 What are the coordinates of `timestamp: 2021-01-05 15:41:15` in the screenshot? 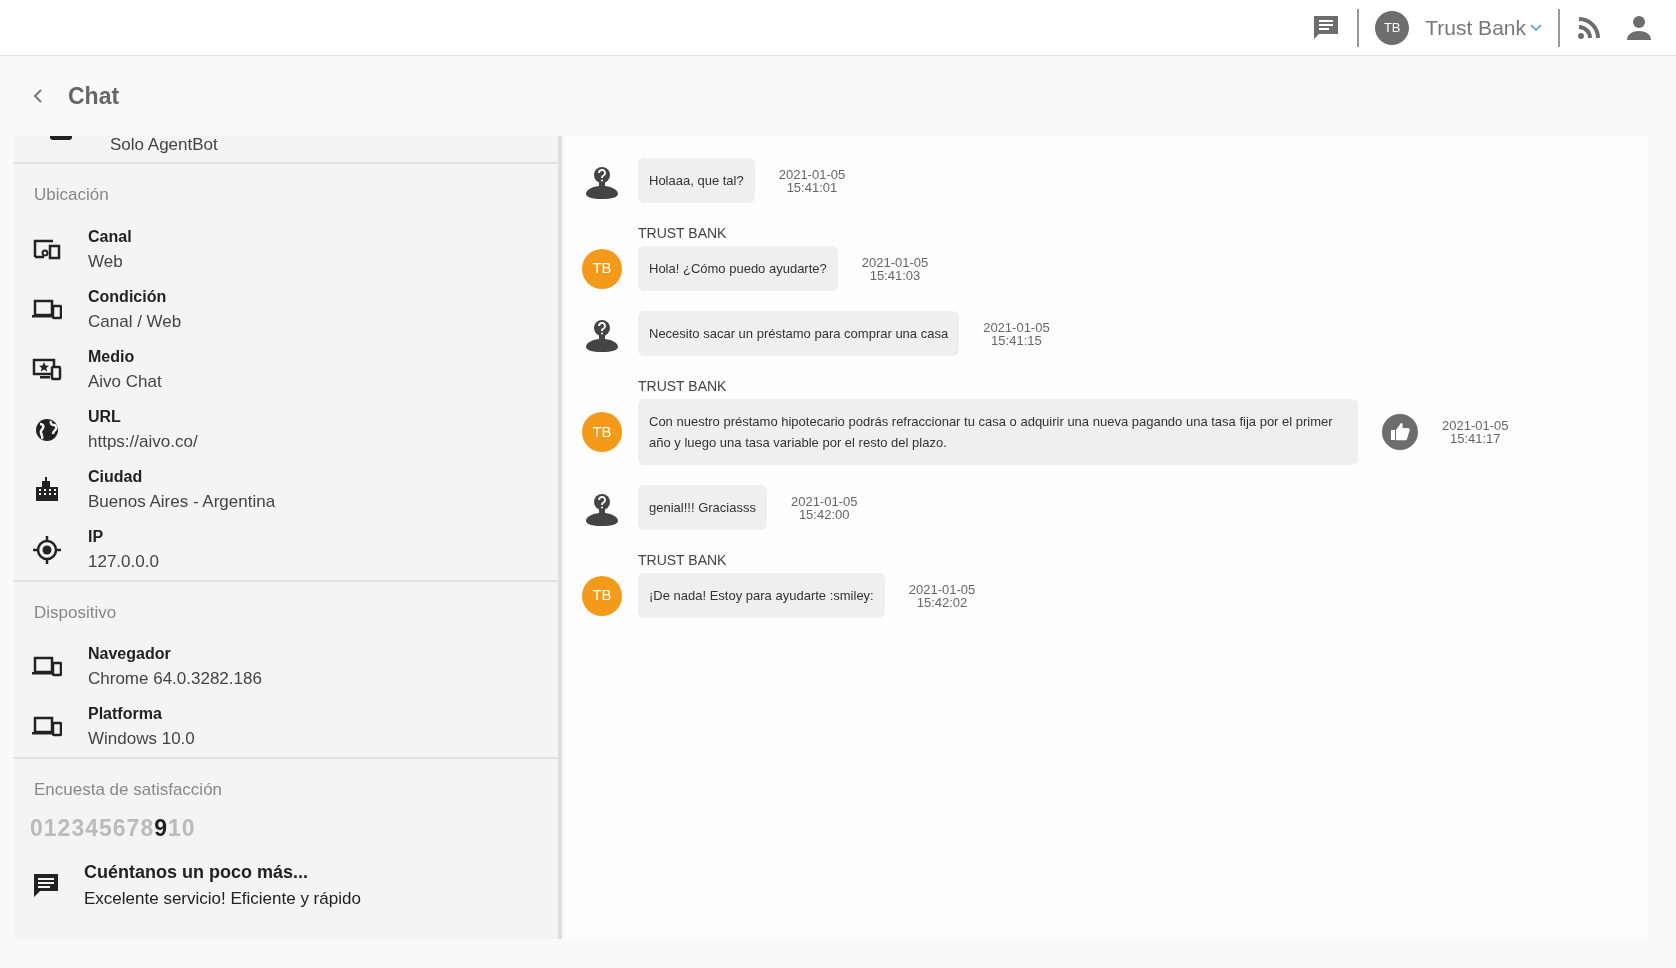 It's located at (1016, 333).